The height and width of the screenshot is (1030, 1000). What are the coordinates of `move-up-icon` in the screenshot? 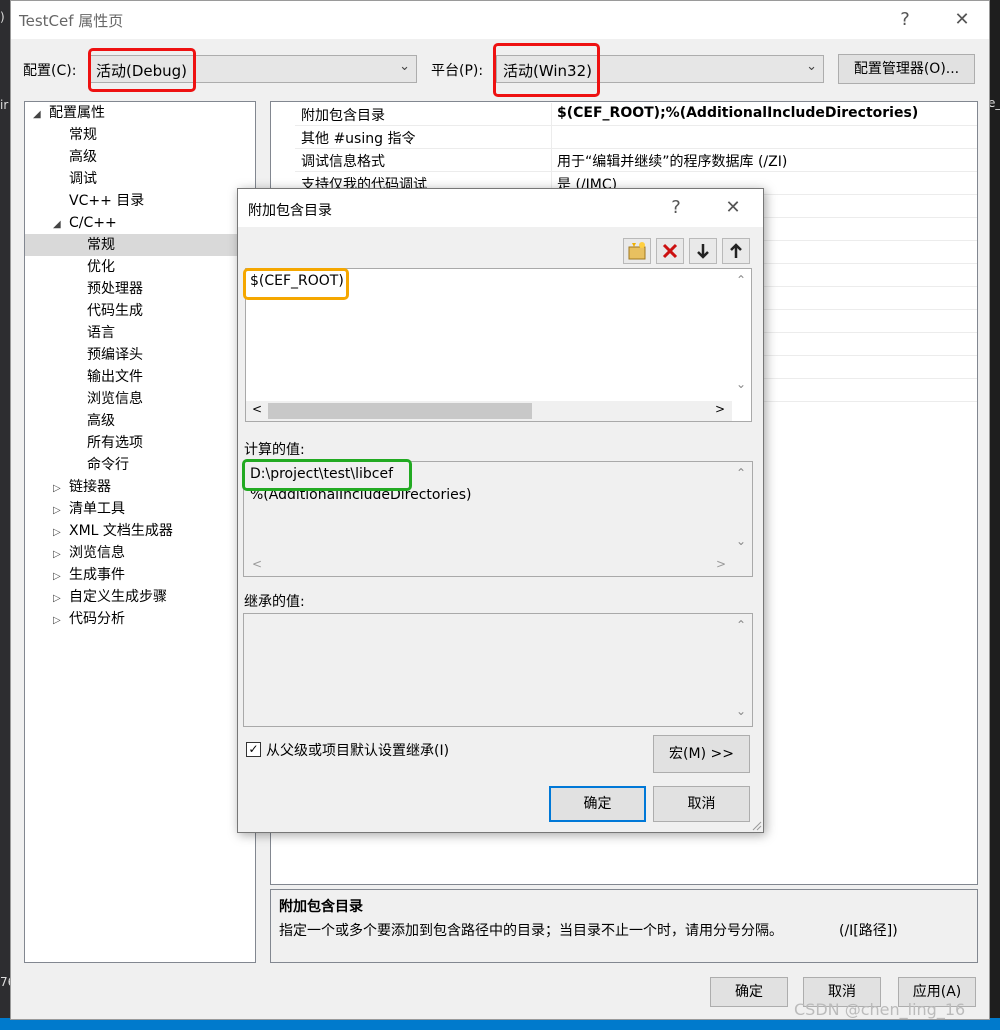 It's located at (736, 251).